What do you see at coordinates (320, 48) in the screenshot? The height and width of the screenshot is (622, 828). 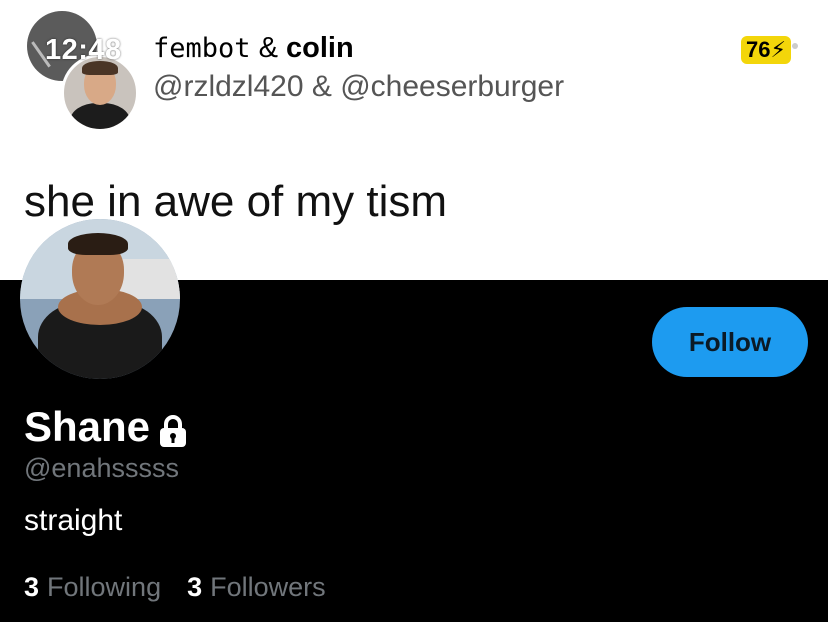 I see `author-name-colin: colin` at bounding box center [320, 48].